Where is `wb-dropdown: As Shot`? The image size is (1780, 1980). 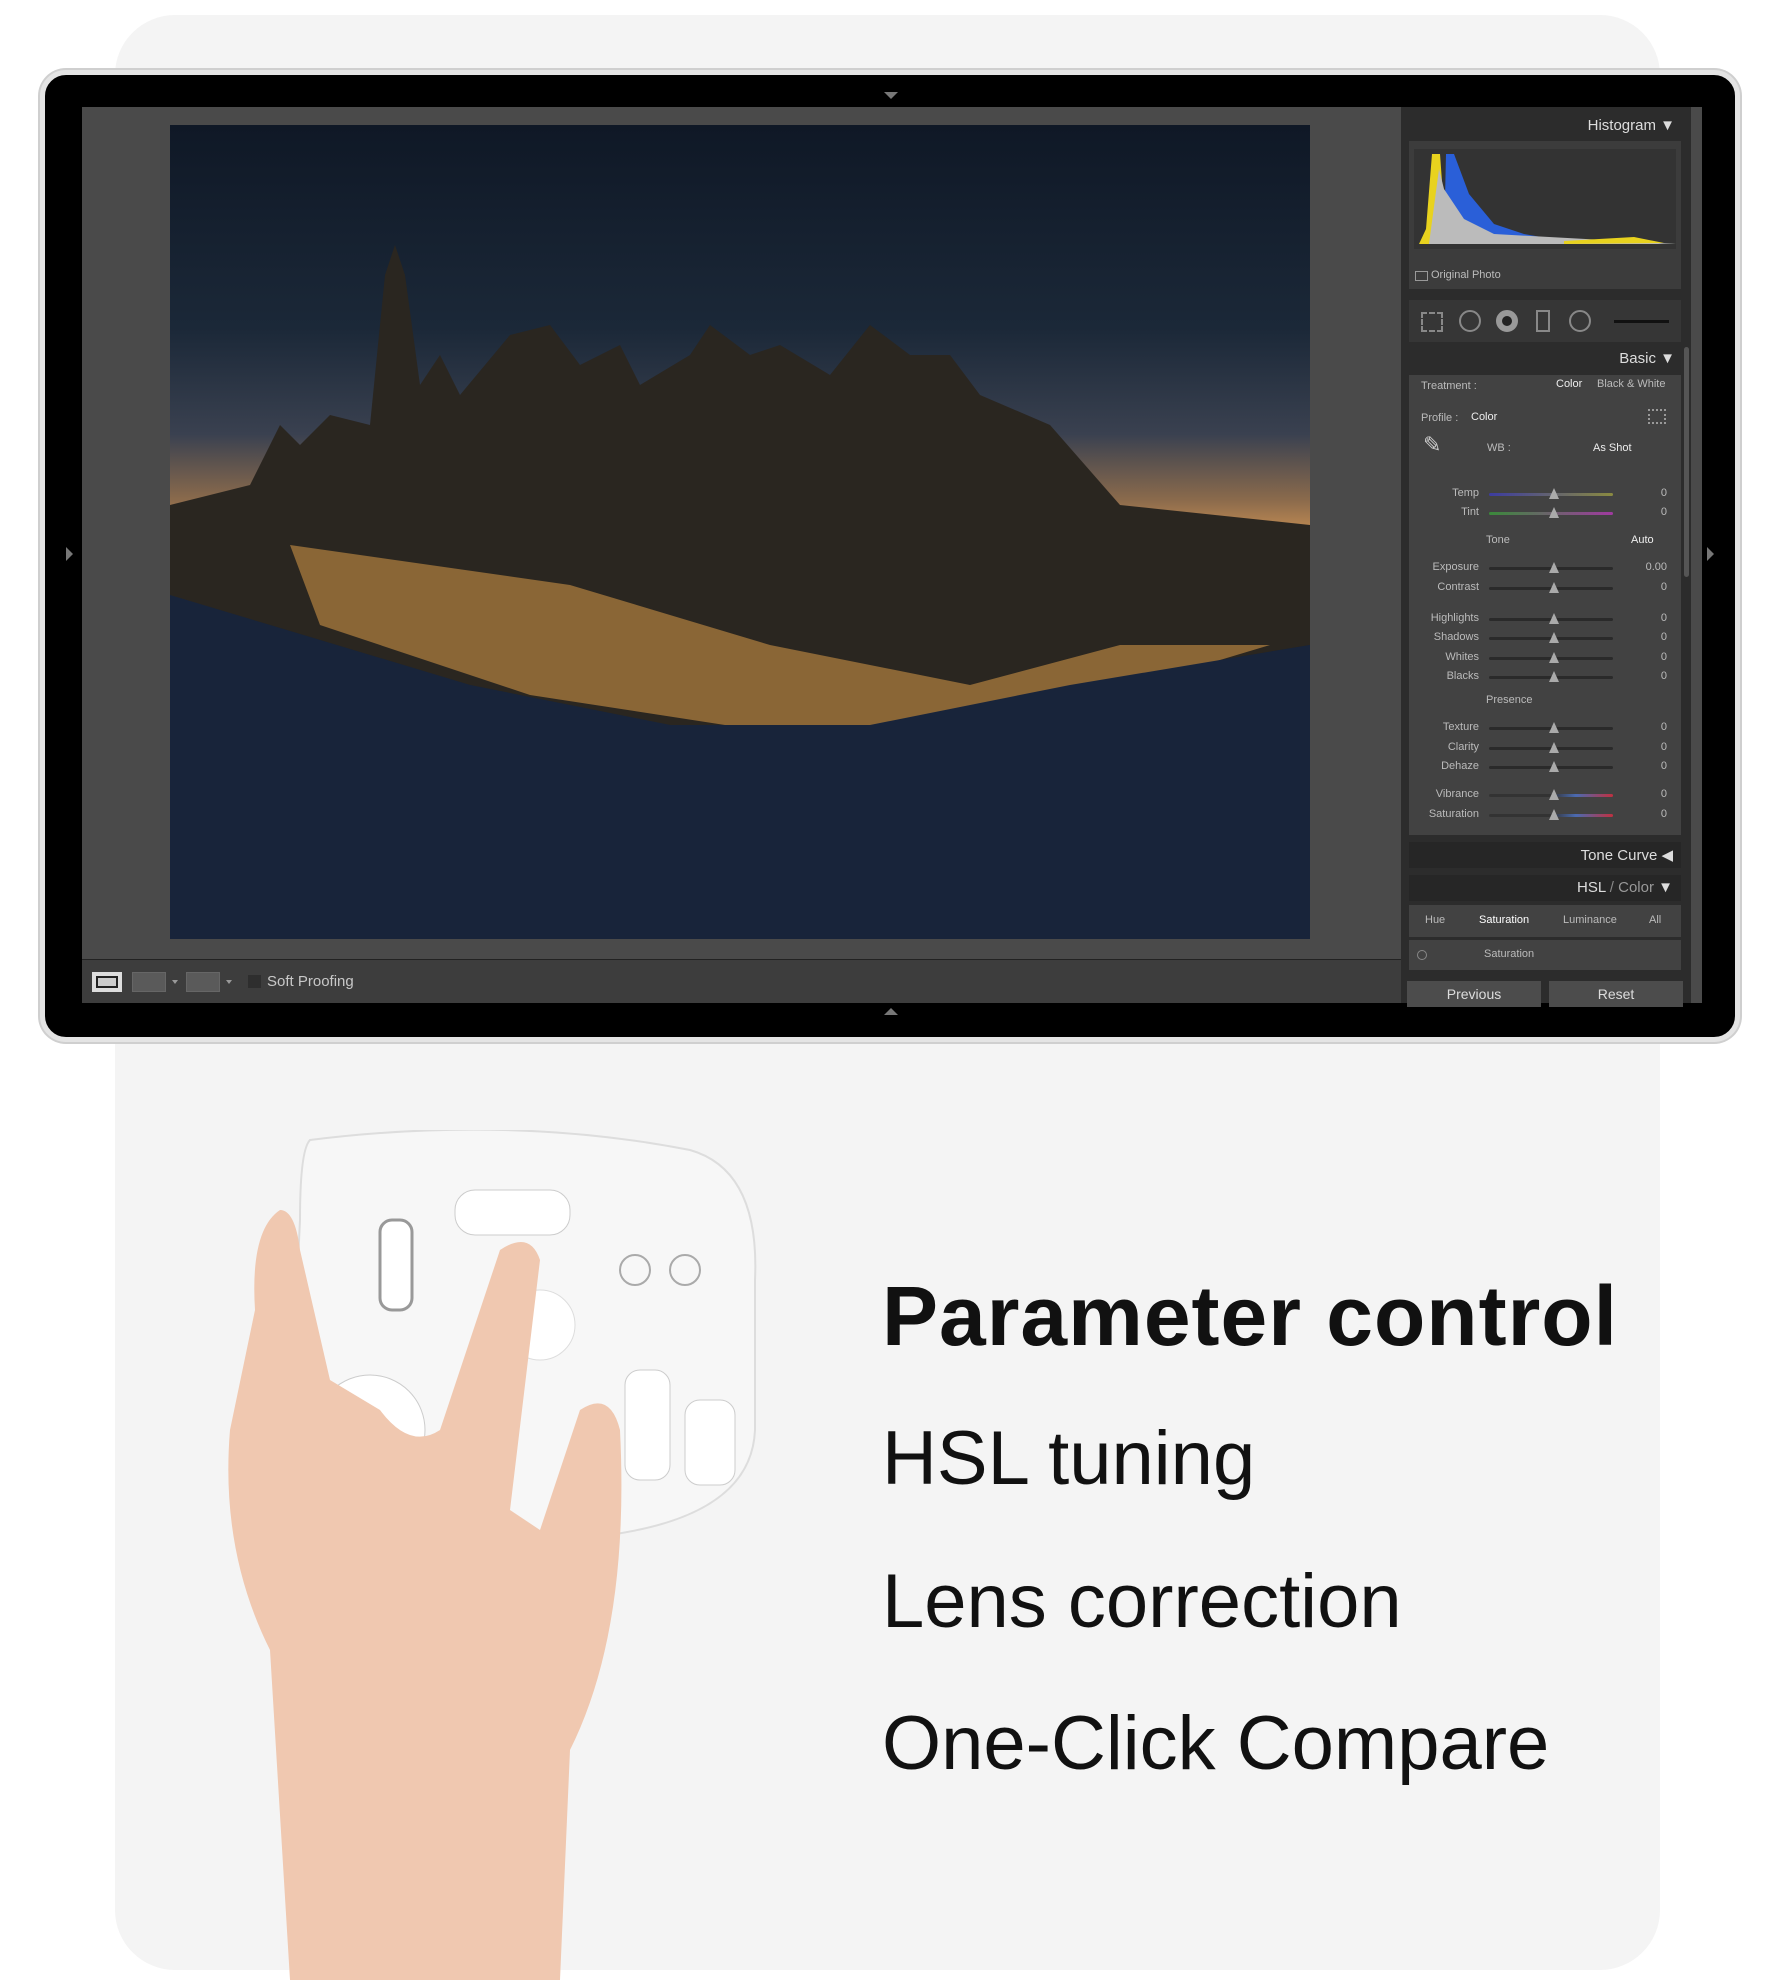 wb-dropdown: As Shot is located at coordinates (1612, 448).